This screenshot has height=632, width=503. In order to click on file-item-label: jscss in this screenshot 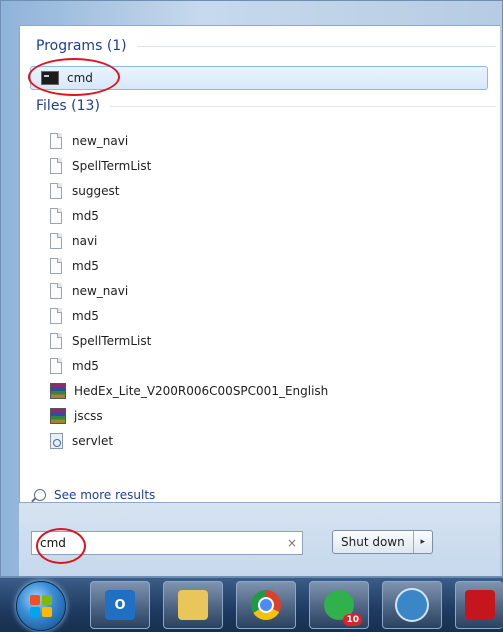, I will do `click(88, 416)`.